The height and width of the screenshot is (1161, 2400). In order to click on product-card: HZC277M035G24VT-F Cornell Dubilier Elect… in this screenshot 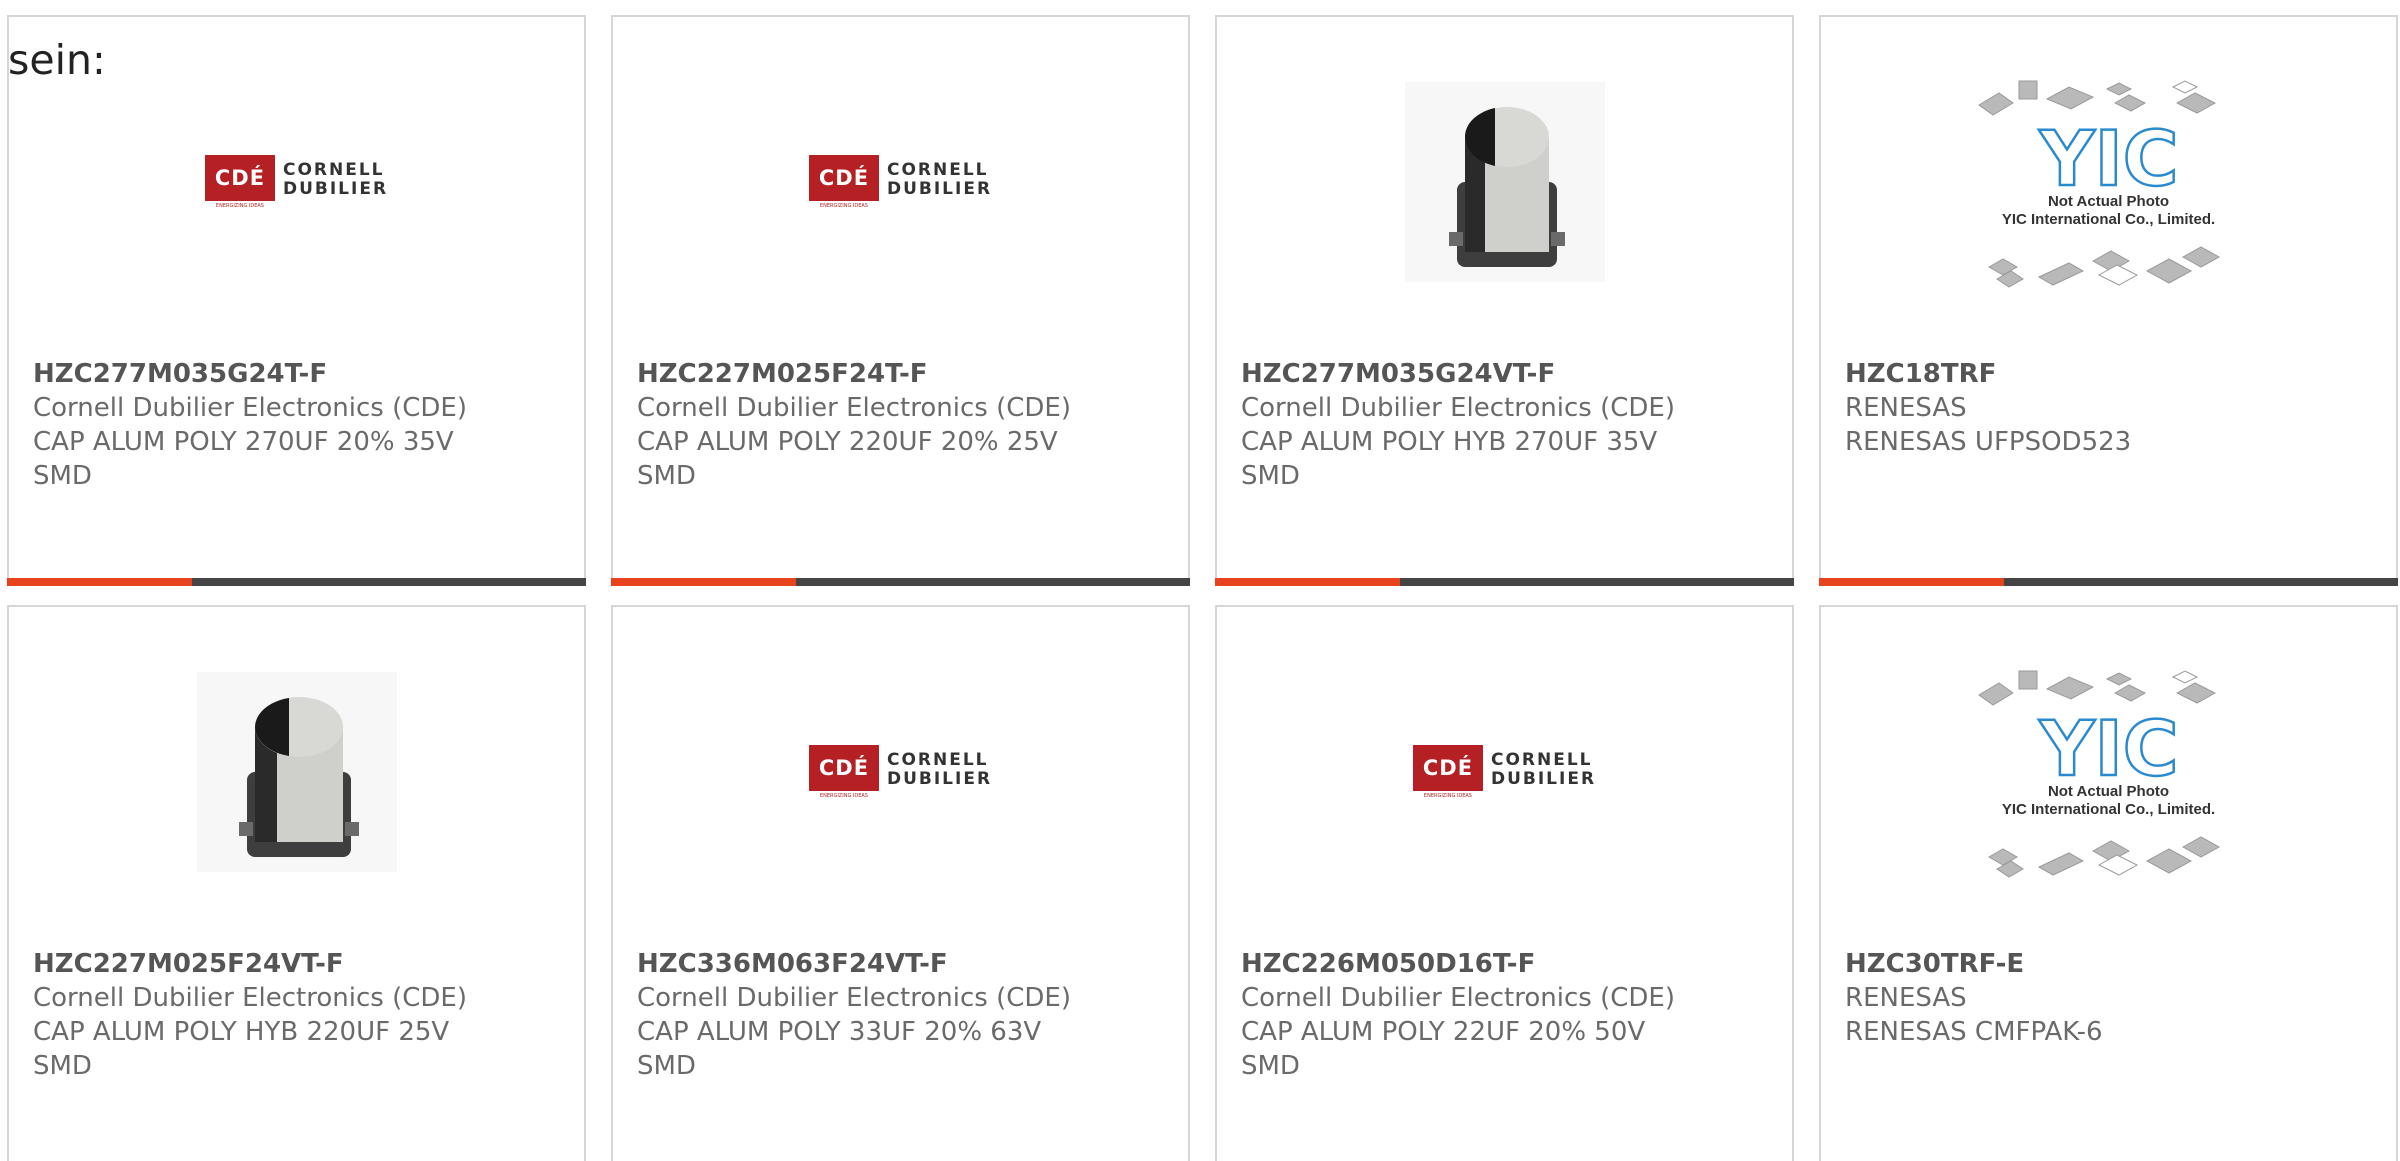, I will do `click(1504, 300)`.